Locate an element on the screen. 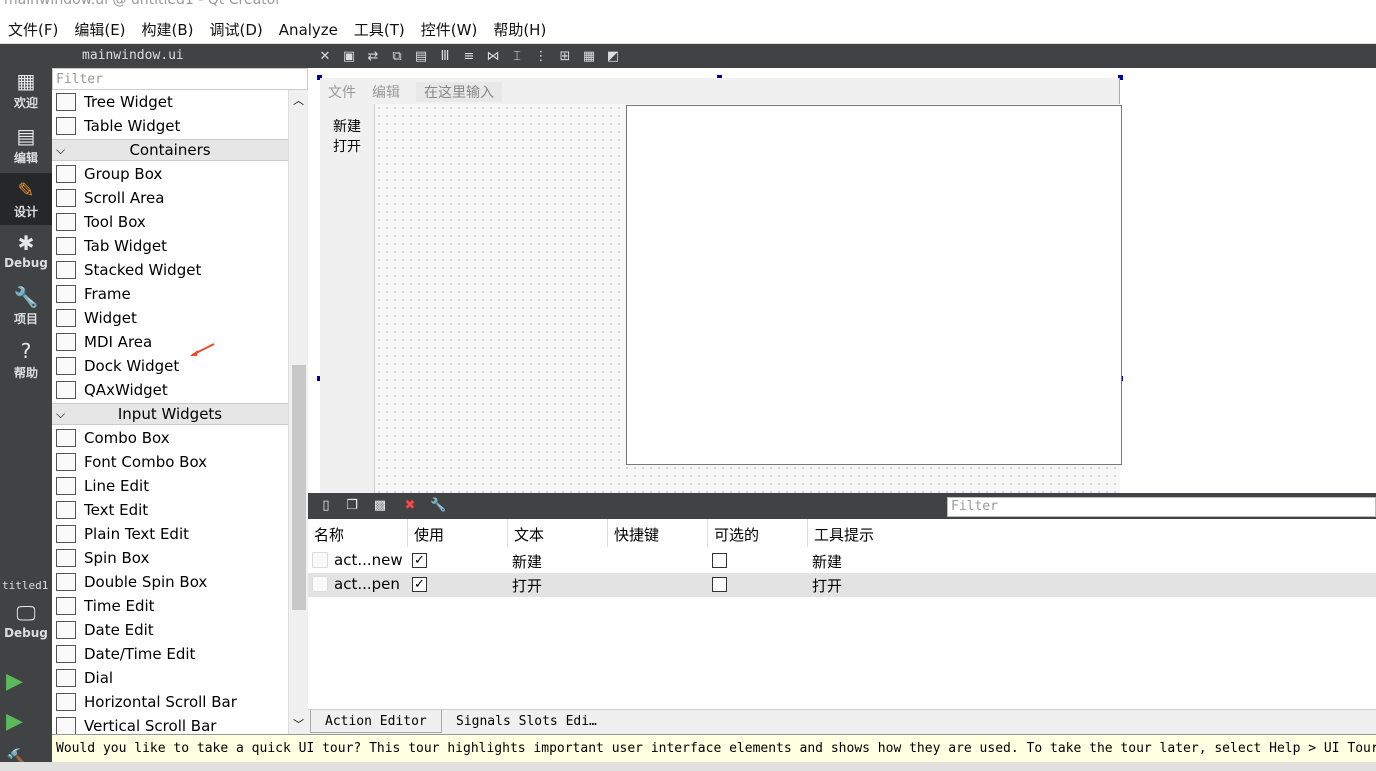  form-action-open: 打开 is located at coordinates (347, 146).